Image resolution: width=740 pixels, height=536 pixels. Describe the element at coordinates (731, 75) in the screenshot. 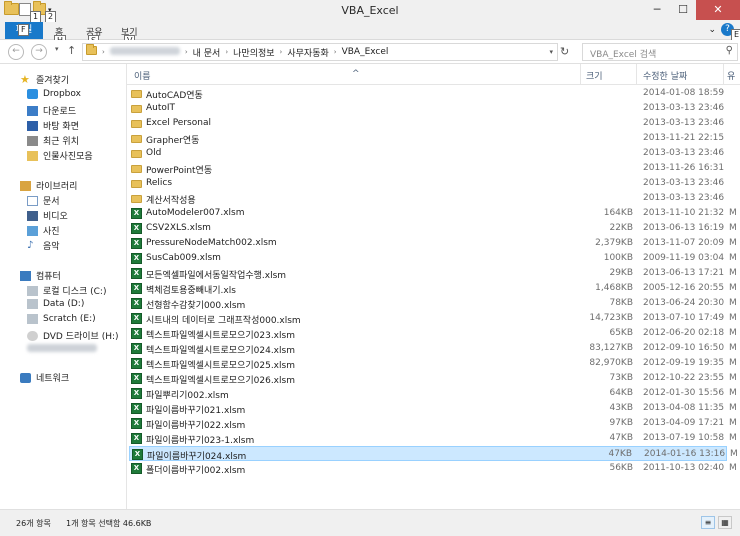

I see `column-type: 유` at that location.